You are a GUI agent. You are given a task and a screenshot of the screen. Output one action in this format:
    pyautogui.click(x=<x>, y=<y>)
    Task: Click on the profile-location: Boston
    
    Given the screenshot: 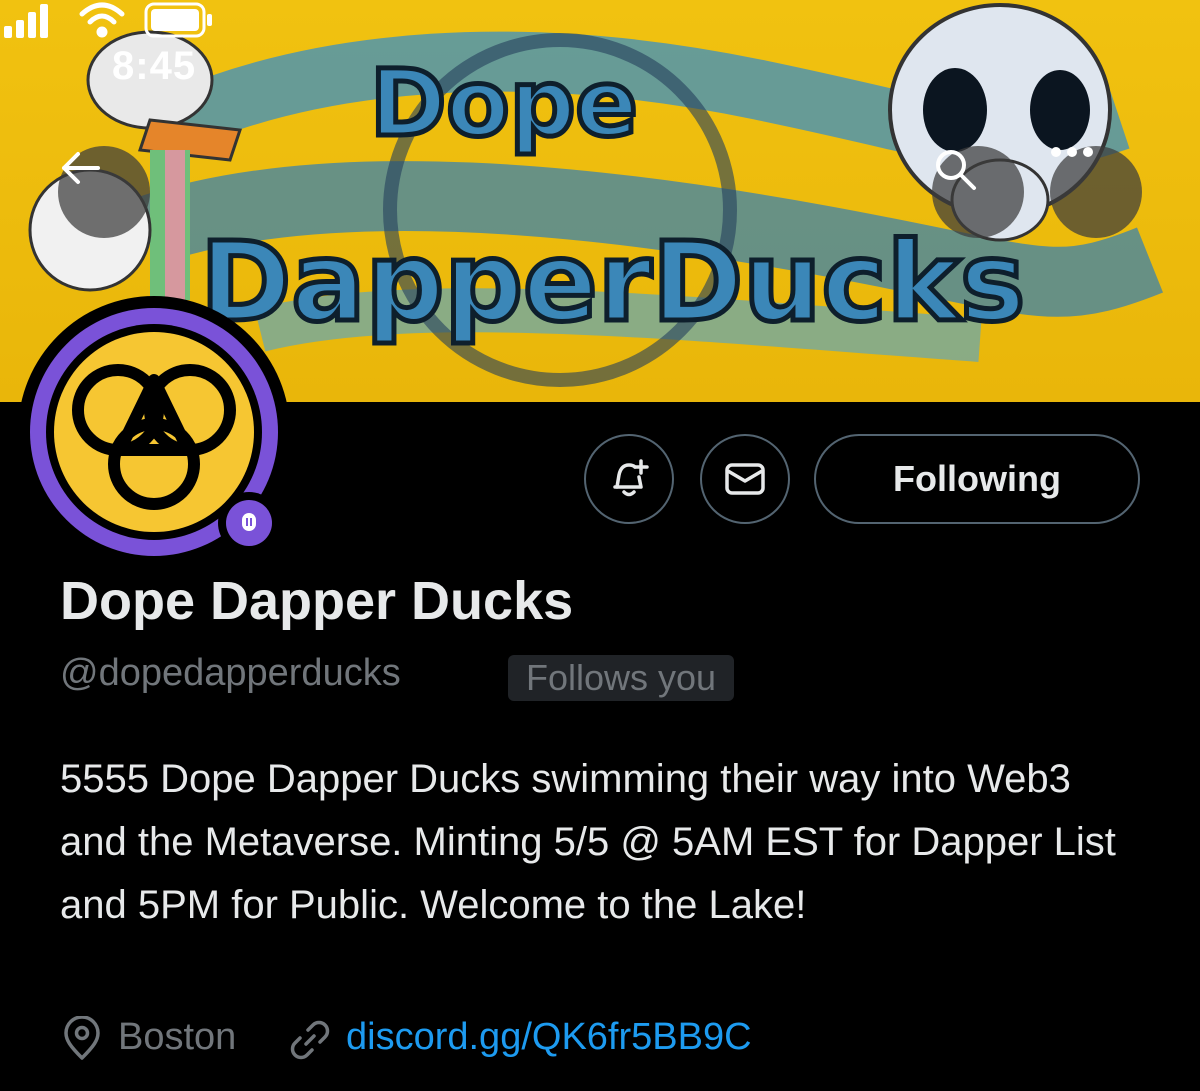 What is the action you would take?
    pyautogui.click(x=177, y=1037)
    